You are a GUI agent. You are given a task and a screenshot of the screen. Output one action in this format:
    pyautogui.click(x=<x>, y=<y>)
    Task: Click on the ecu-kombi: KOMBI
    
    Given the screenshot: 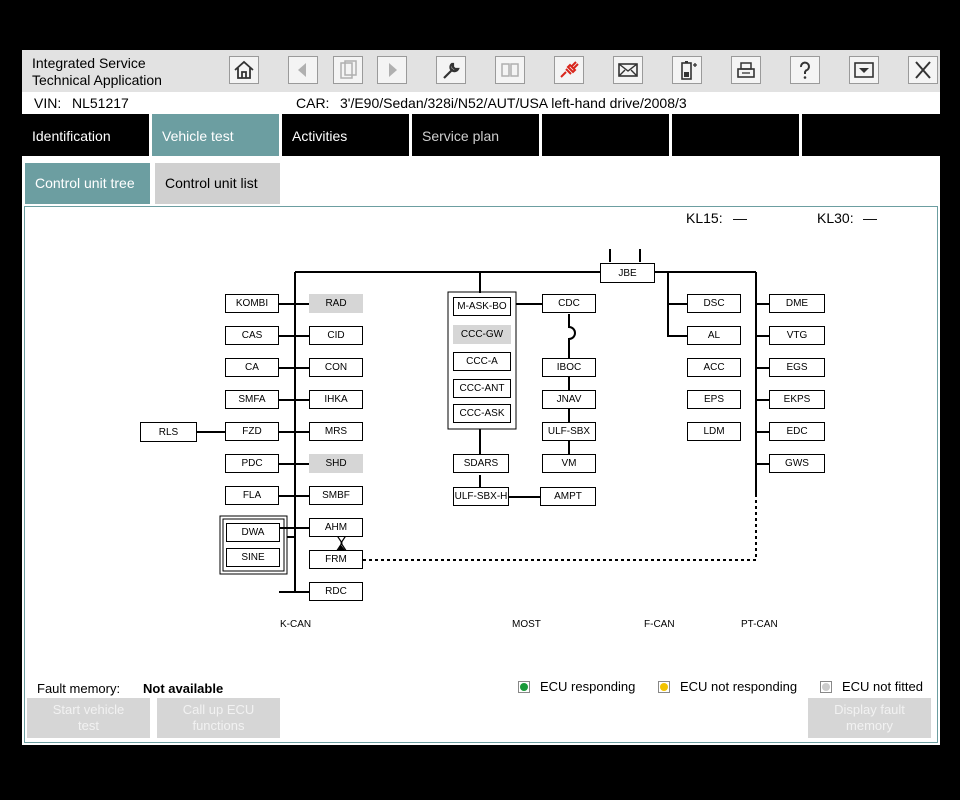 What is the action you would take?
    pyautogui.click(x=252, y=303)
    